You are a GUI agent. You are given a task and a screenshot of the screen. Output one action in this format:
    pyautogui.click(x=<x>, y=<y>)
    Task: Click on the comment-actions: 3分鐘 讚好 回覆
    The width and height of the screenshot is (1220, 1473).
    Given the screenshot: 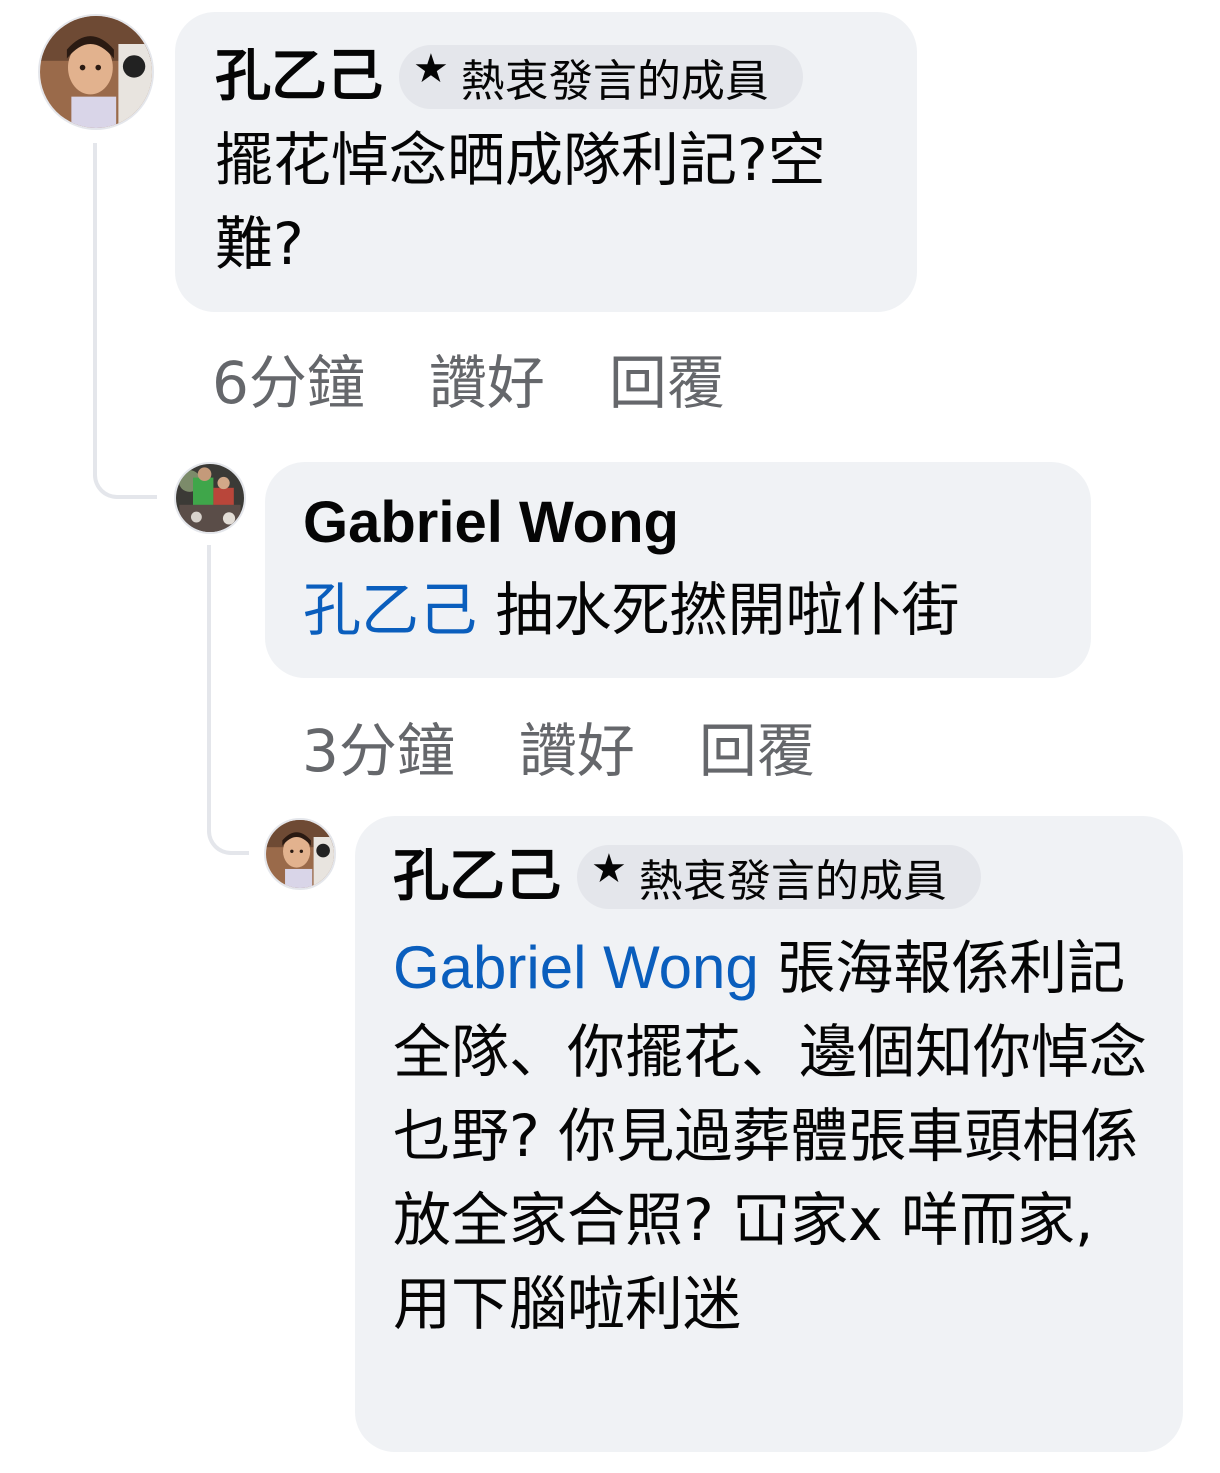 What is the action you would take?
    pyautogui.click(x=590, y=746)
    